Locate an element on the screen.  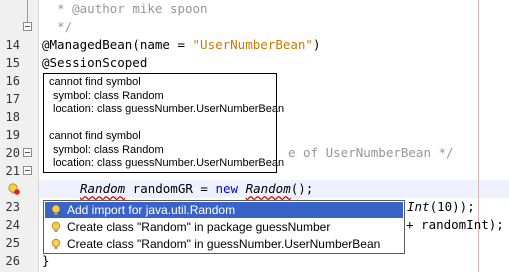
line-number: 26 is located at coordinates (12, 261).